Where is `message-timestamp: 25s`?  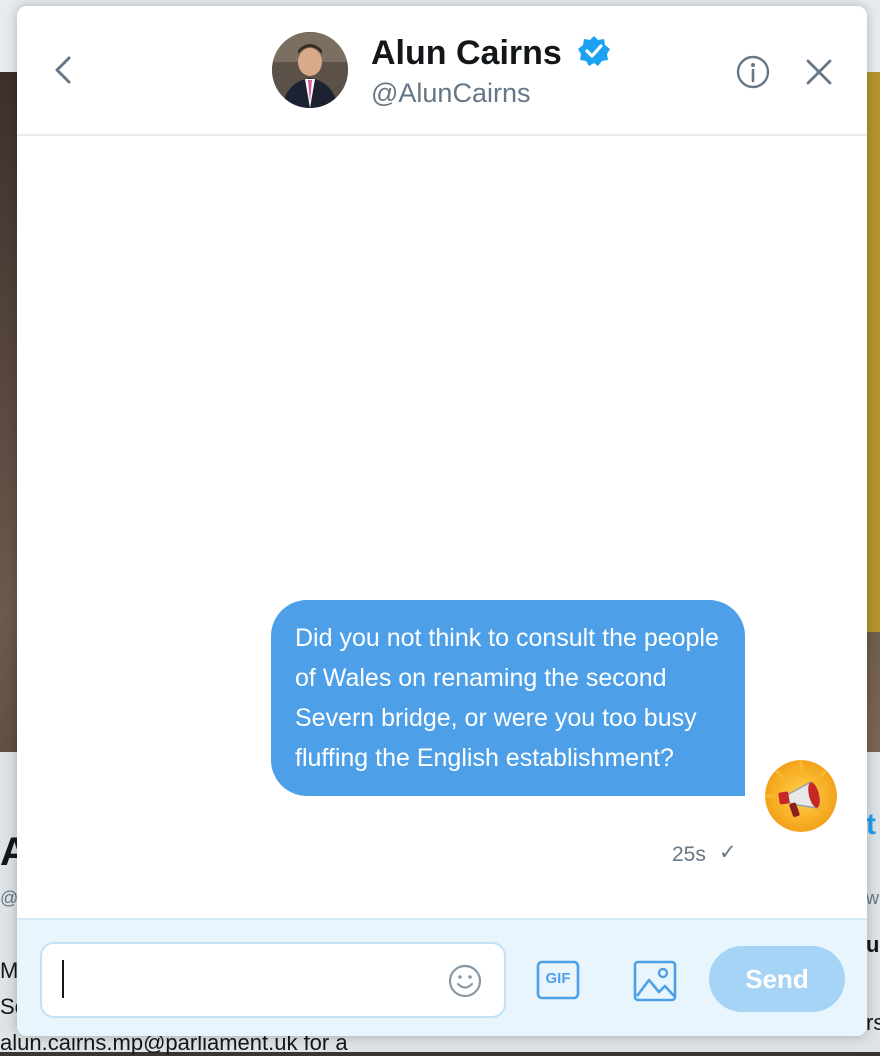 message-timestamp: 25s is located at coordinates (689, 854).